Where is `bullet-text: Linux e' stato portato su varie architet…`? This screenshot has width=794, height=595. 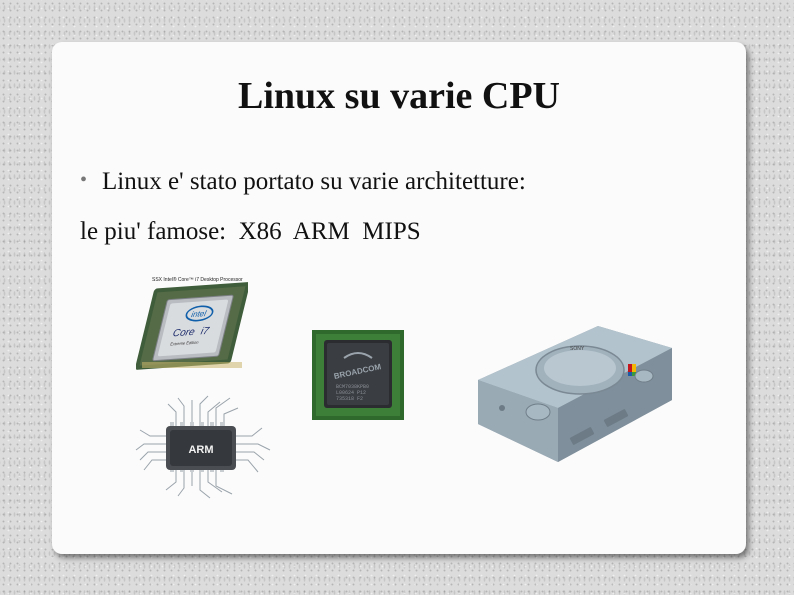 bullet-text: Linux e' stato portato su varie architet… is located at coordinates (314, 181).